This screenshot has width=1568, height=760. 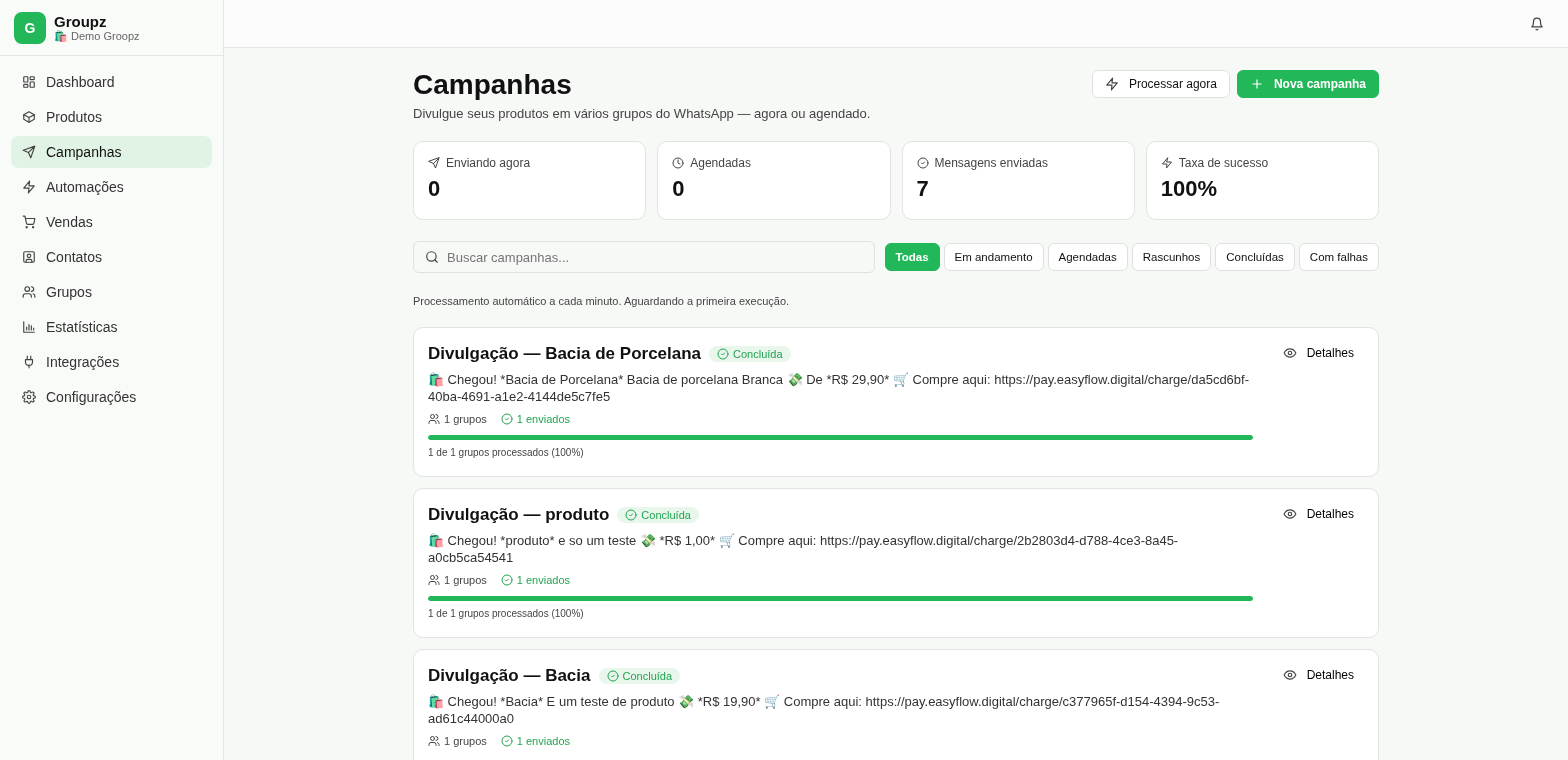 What do you see at coordinates (1537, 23) in the screenshot?
I see `notification-icon` at bounding box center [1537, 23].